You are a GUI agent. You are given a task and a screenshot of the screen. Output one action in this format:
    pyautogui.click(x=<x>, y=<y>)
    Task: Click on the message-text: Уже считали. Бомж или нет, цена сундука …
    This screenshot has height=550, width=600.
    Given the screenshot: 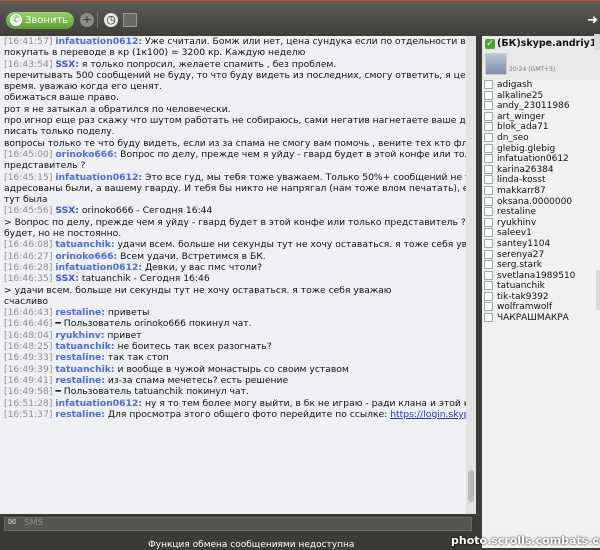 What is the action you would take?
    pyautogui.click(x=306, y=41)
    